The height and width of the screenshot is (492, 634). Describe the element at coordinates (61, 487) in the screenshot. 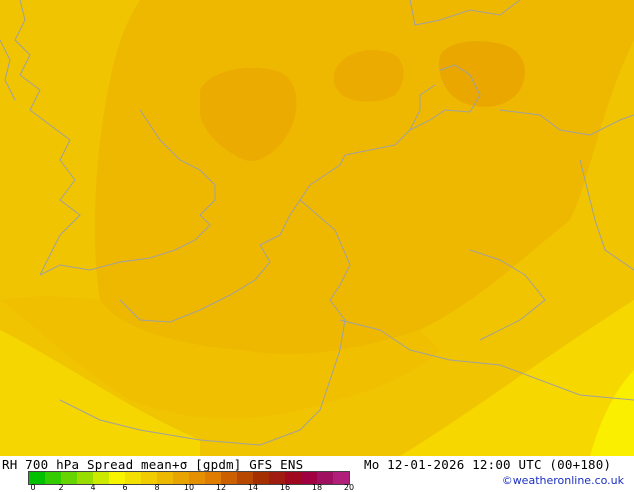

I see `colorbar-tick-label: 2` at that location.